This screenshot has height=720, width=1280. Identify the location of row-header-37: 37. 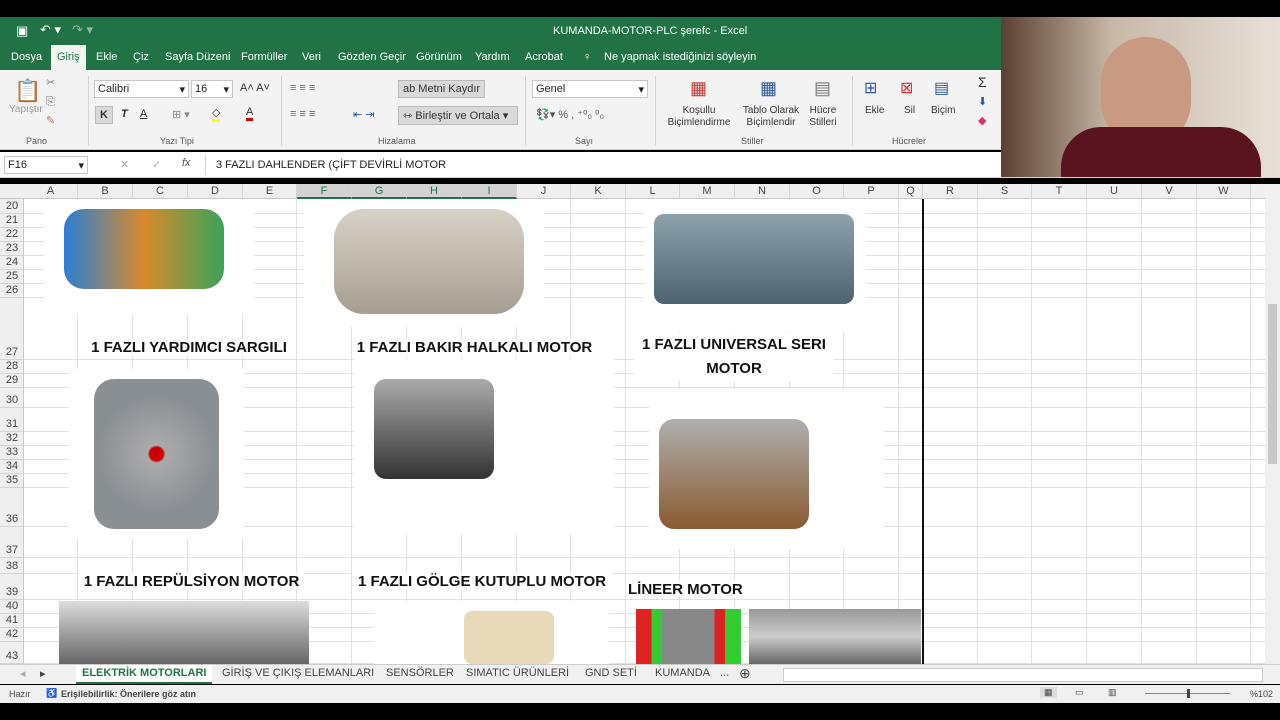
(11, 542).